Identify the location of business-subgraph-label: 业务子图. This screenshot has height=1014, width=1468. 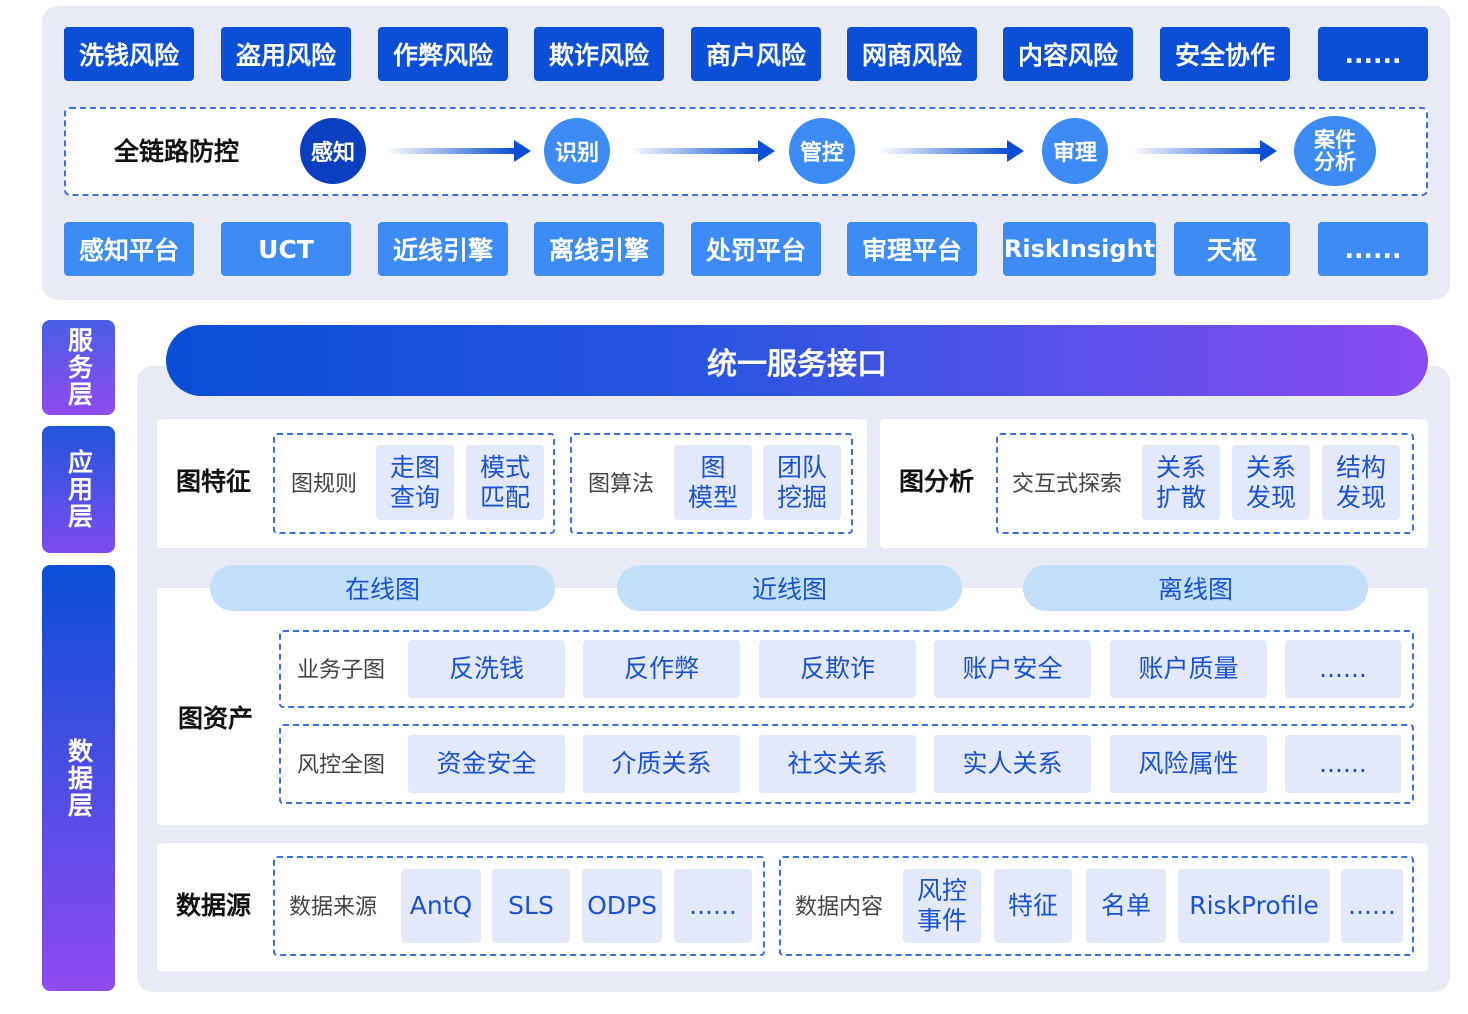
(341, 670).